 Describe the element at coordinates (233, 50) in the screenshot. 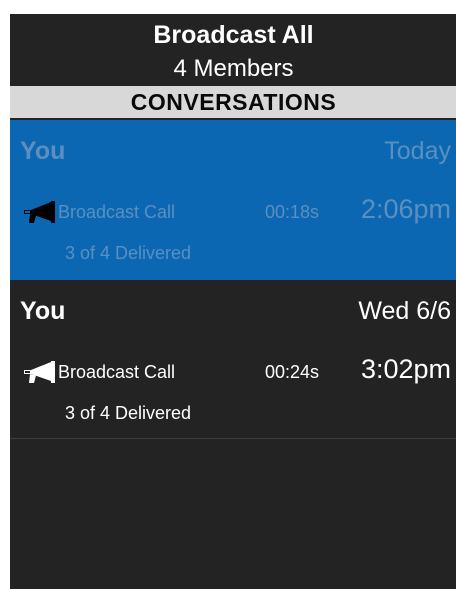

I see `header: Broadcast All 4 Members` at that location.